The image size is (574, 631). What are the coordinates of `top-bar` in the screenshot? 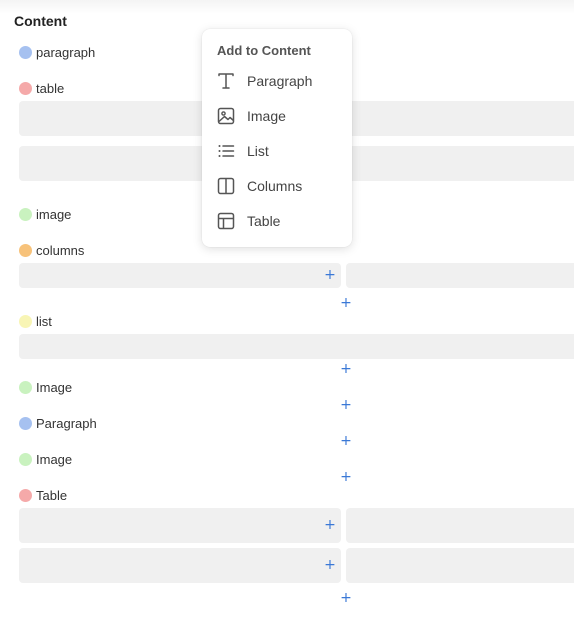 It's located at (287, 7).